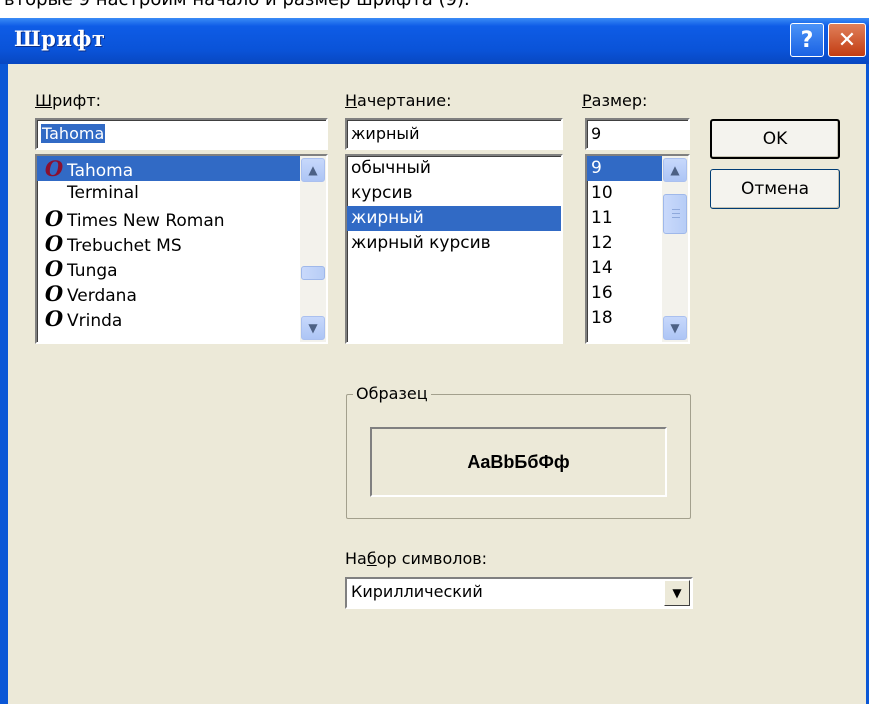 Image resolution: width=869 pixels, height=704 pixels. I want to click on font-item-label: Terminal, so click(103, 193).